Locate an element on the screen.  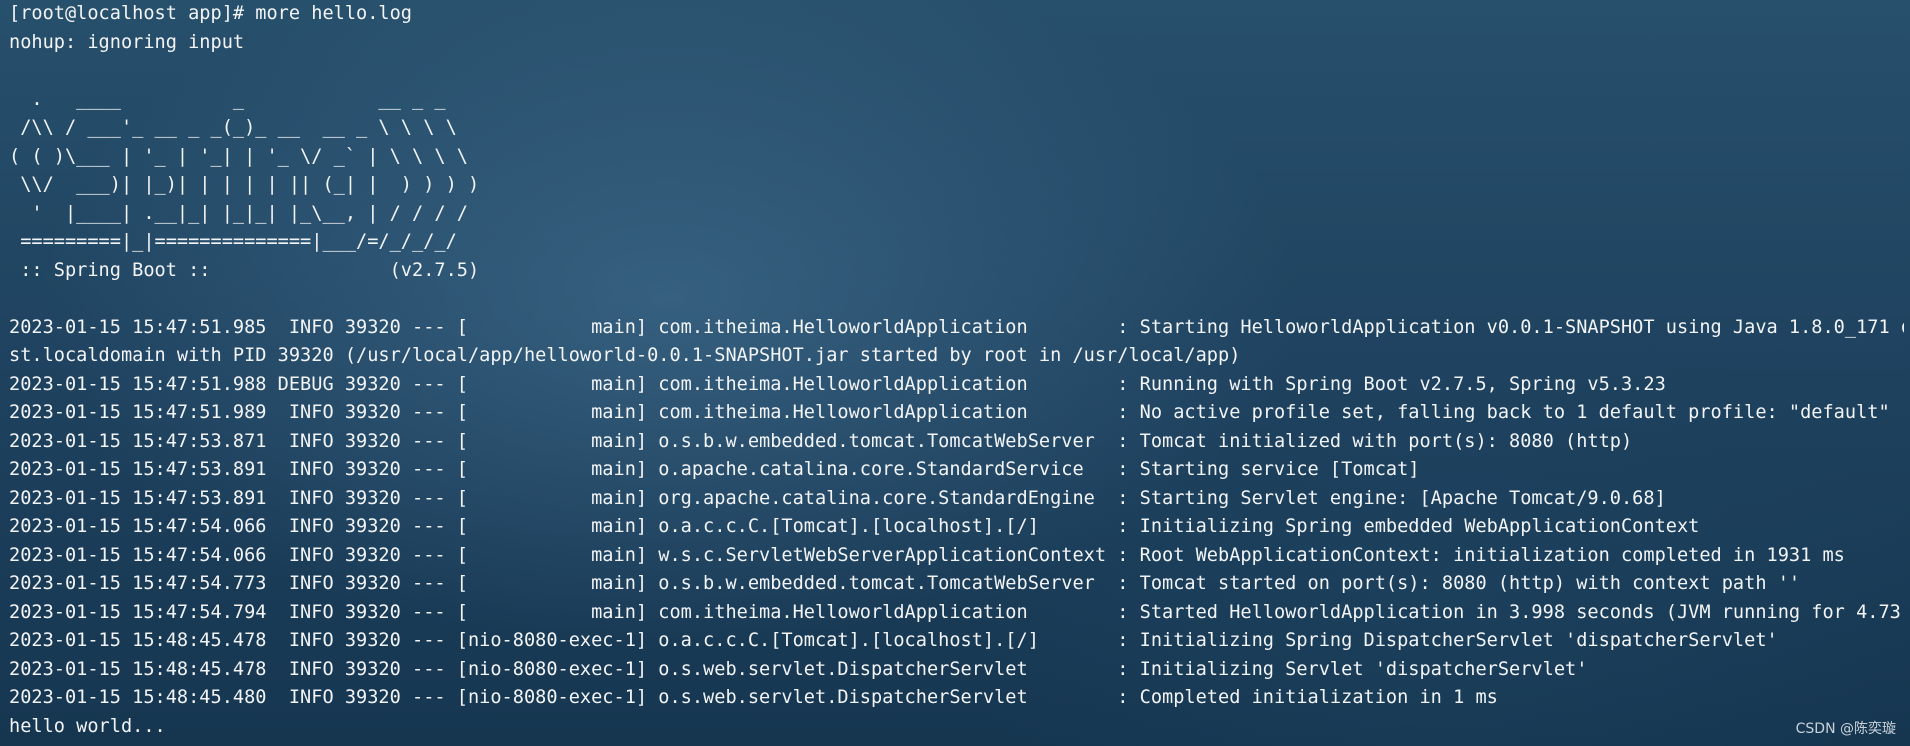
banner-line: ' |____| .__|_| |_|_| |_\__, | / / / / is located at coordinates (238, 213).